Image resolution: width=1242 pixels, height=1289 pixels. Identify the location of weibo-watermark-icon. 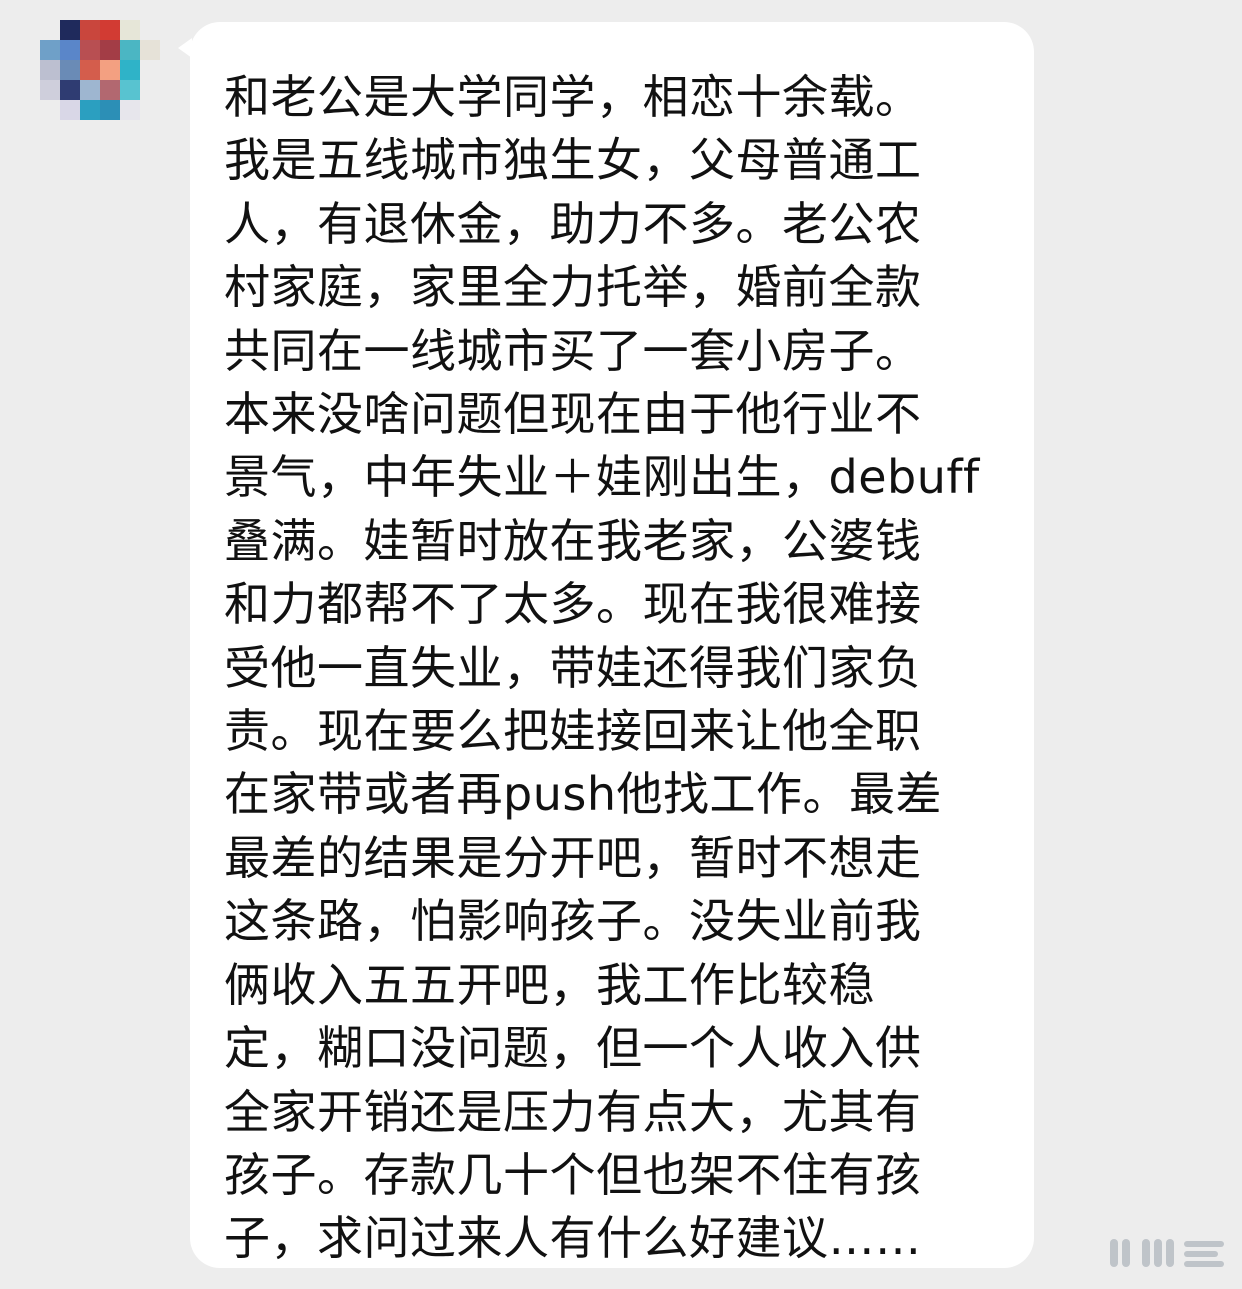
(1167, 1253).